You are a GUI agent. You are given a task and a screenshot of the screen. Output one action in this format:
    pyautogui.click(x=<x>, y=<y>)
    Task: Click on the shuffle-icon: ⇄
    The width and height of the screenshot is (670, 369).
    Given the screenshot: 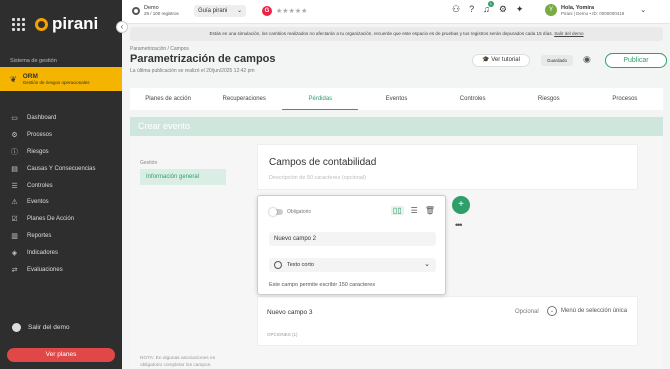 What is the action you would take?
    pyautogui.click(x=14, y=270)
    